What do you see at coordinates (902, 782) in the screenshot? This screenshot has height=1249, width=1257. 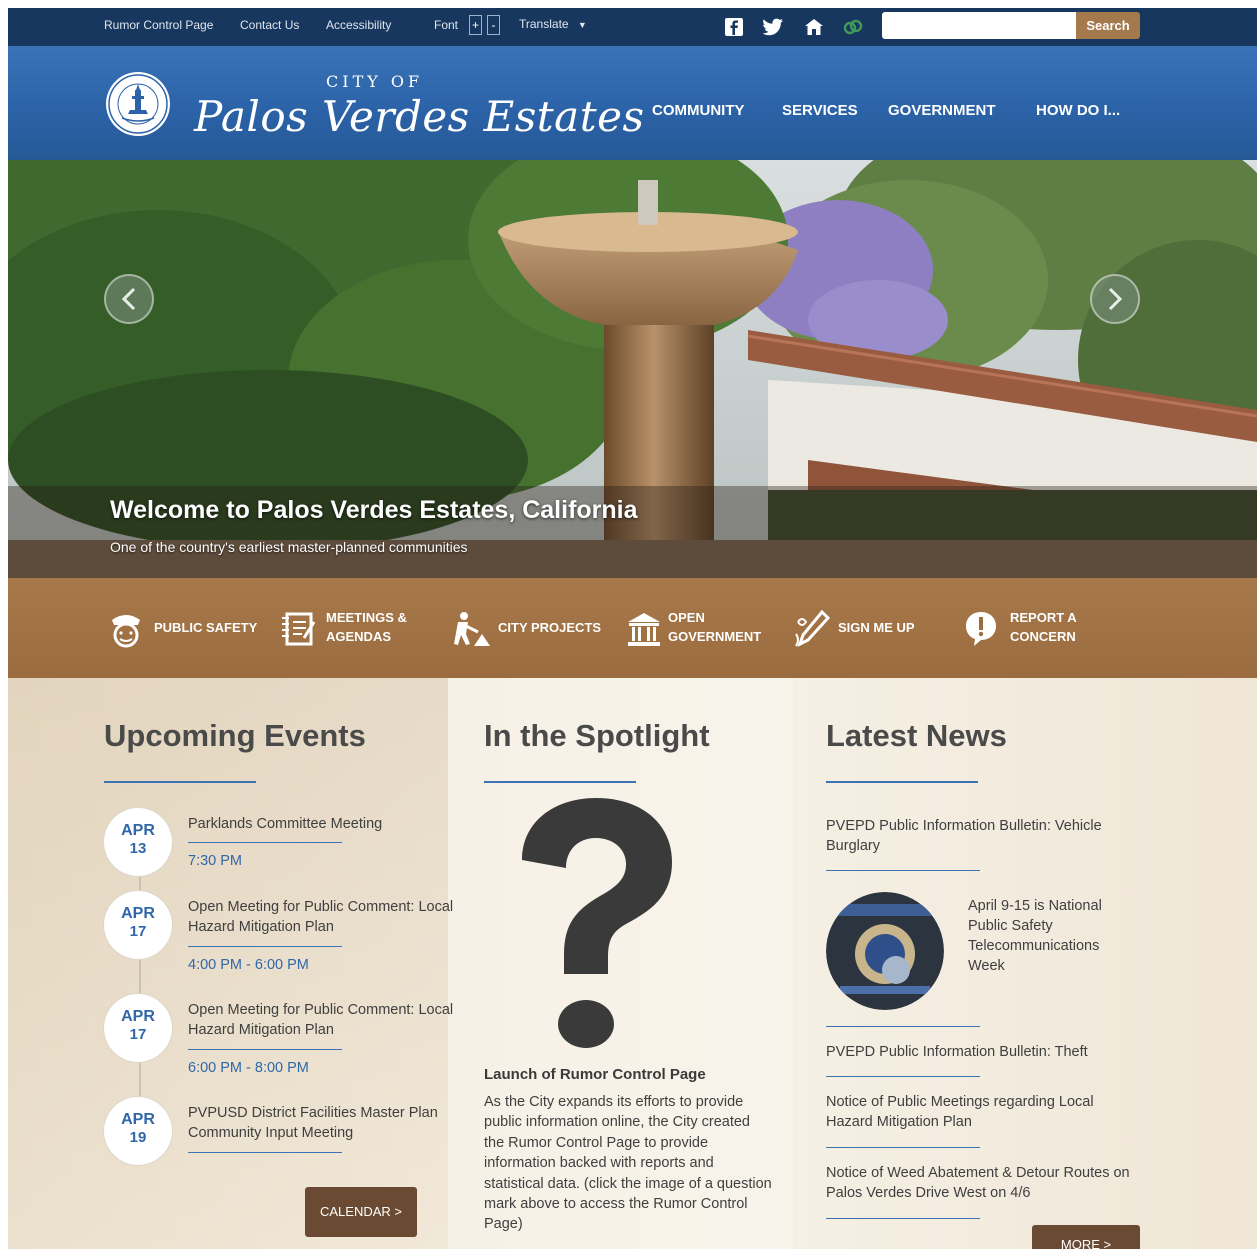 I see `news-title-underline` at bounding box center [902, 782].